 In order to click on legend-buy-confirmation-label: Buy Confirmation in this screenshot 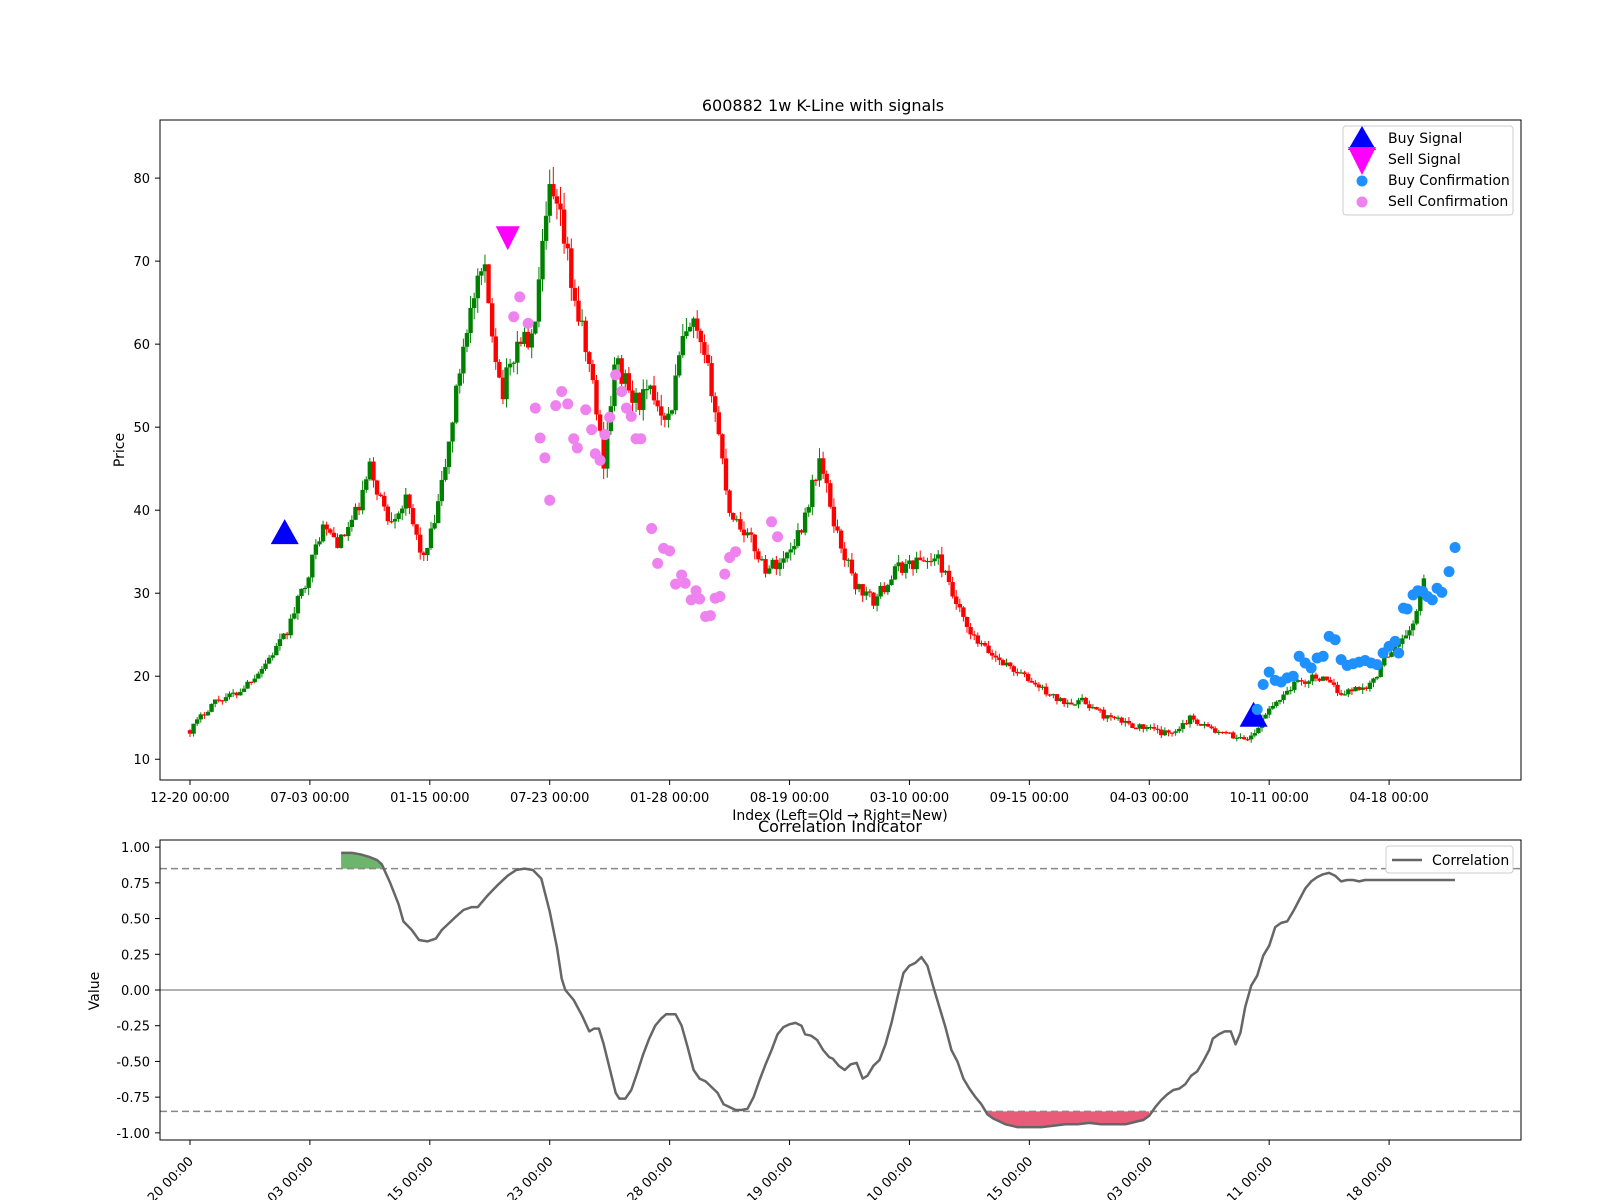, I will do `click(1449, 181)`.